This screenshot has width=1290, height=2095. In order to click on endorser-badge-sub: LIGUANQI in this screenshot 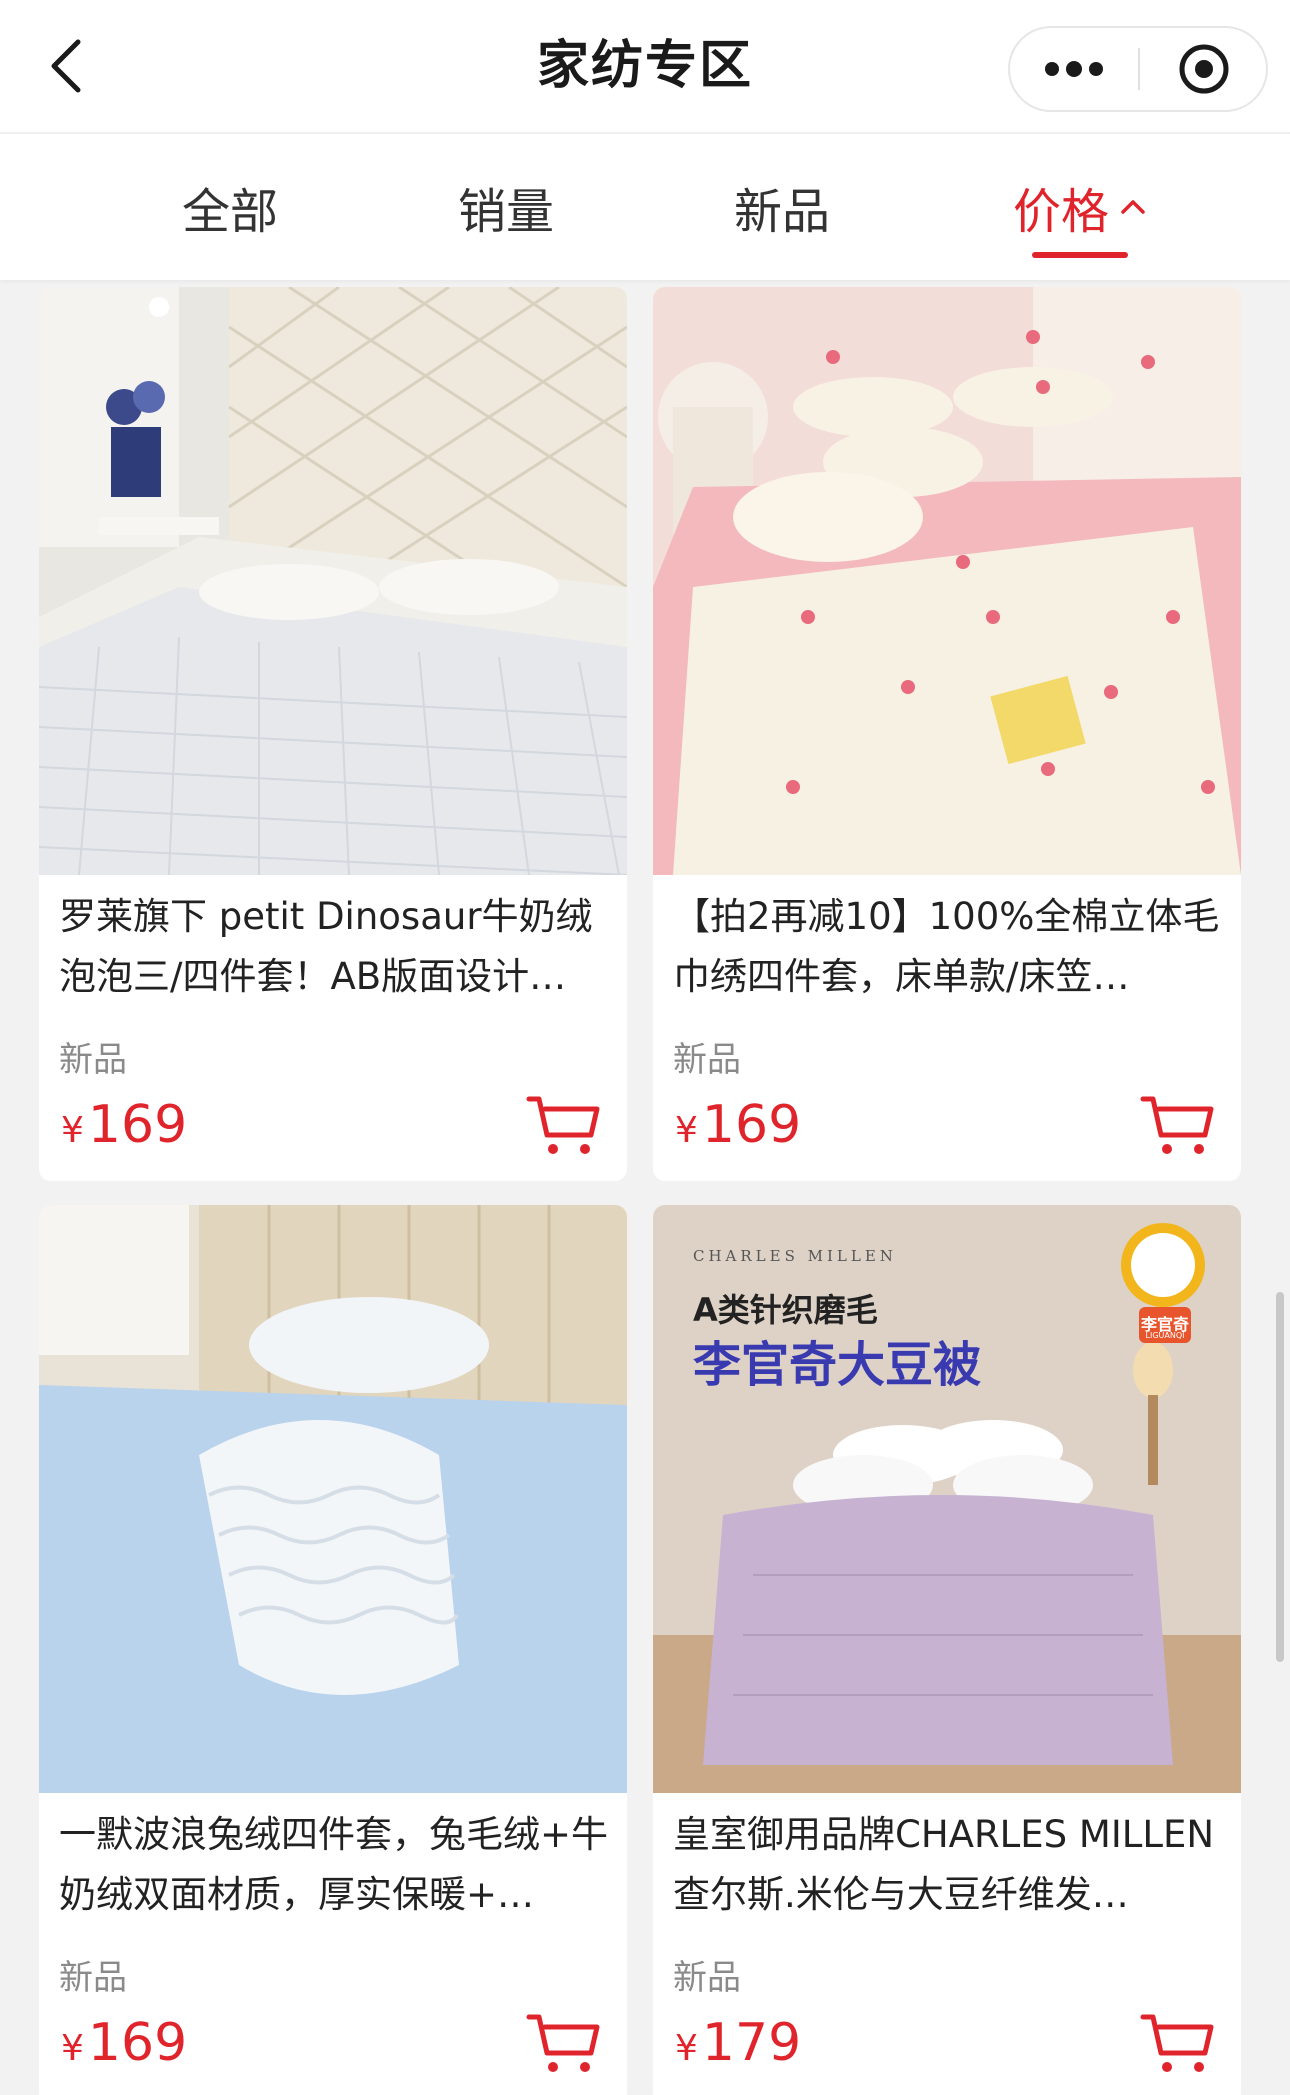, I will do `click(1165, 1335)`.